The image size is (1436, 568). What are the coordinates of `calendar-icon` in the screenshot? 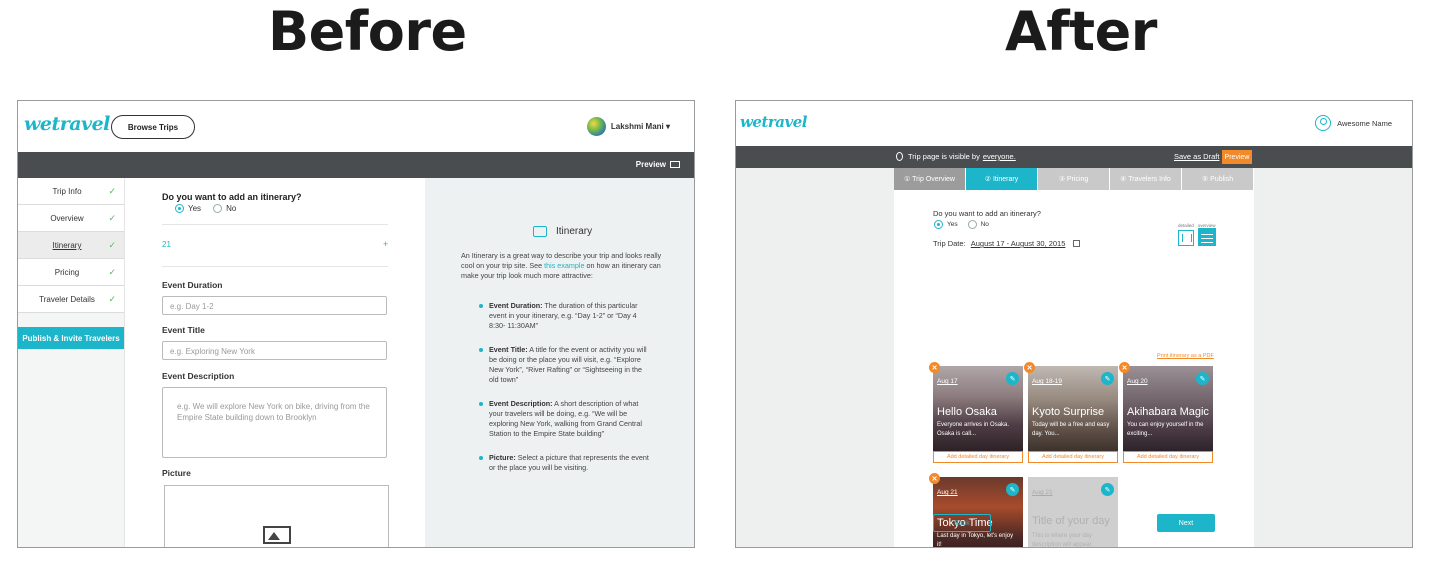 It's located at (1076, 243).